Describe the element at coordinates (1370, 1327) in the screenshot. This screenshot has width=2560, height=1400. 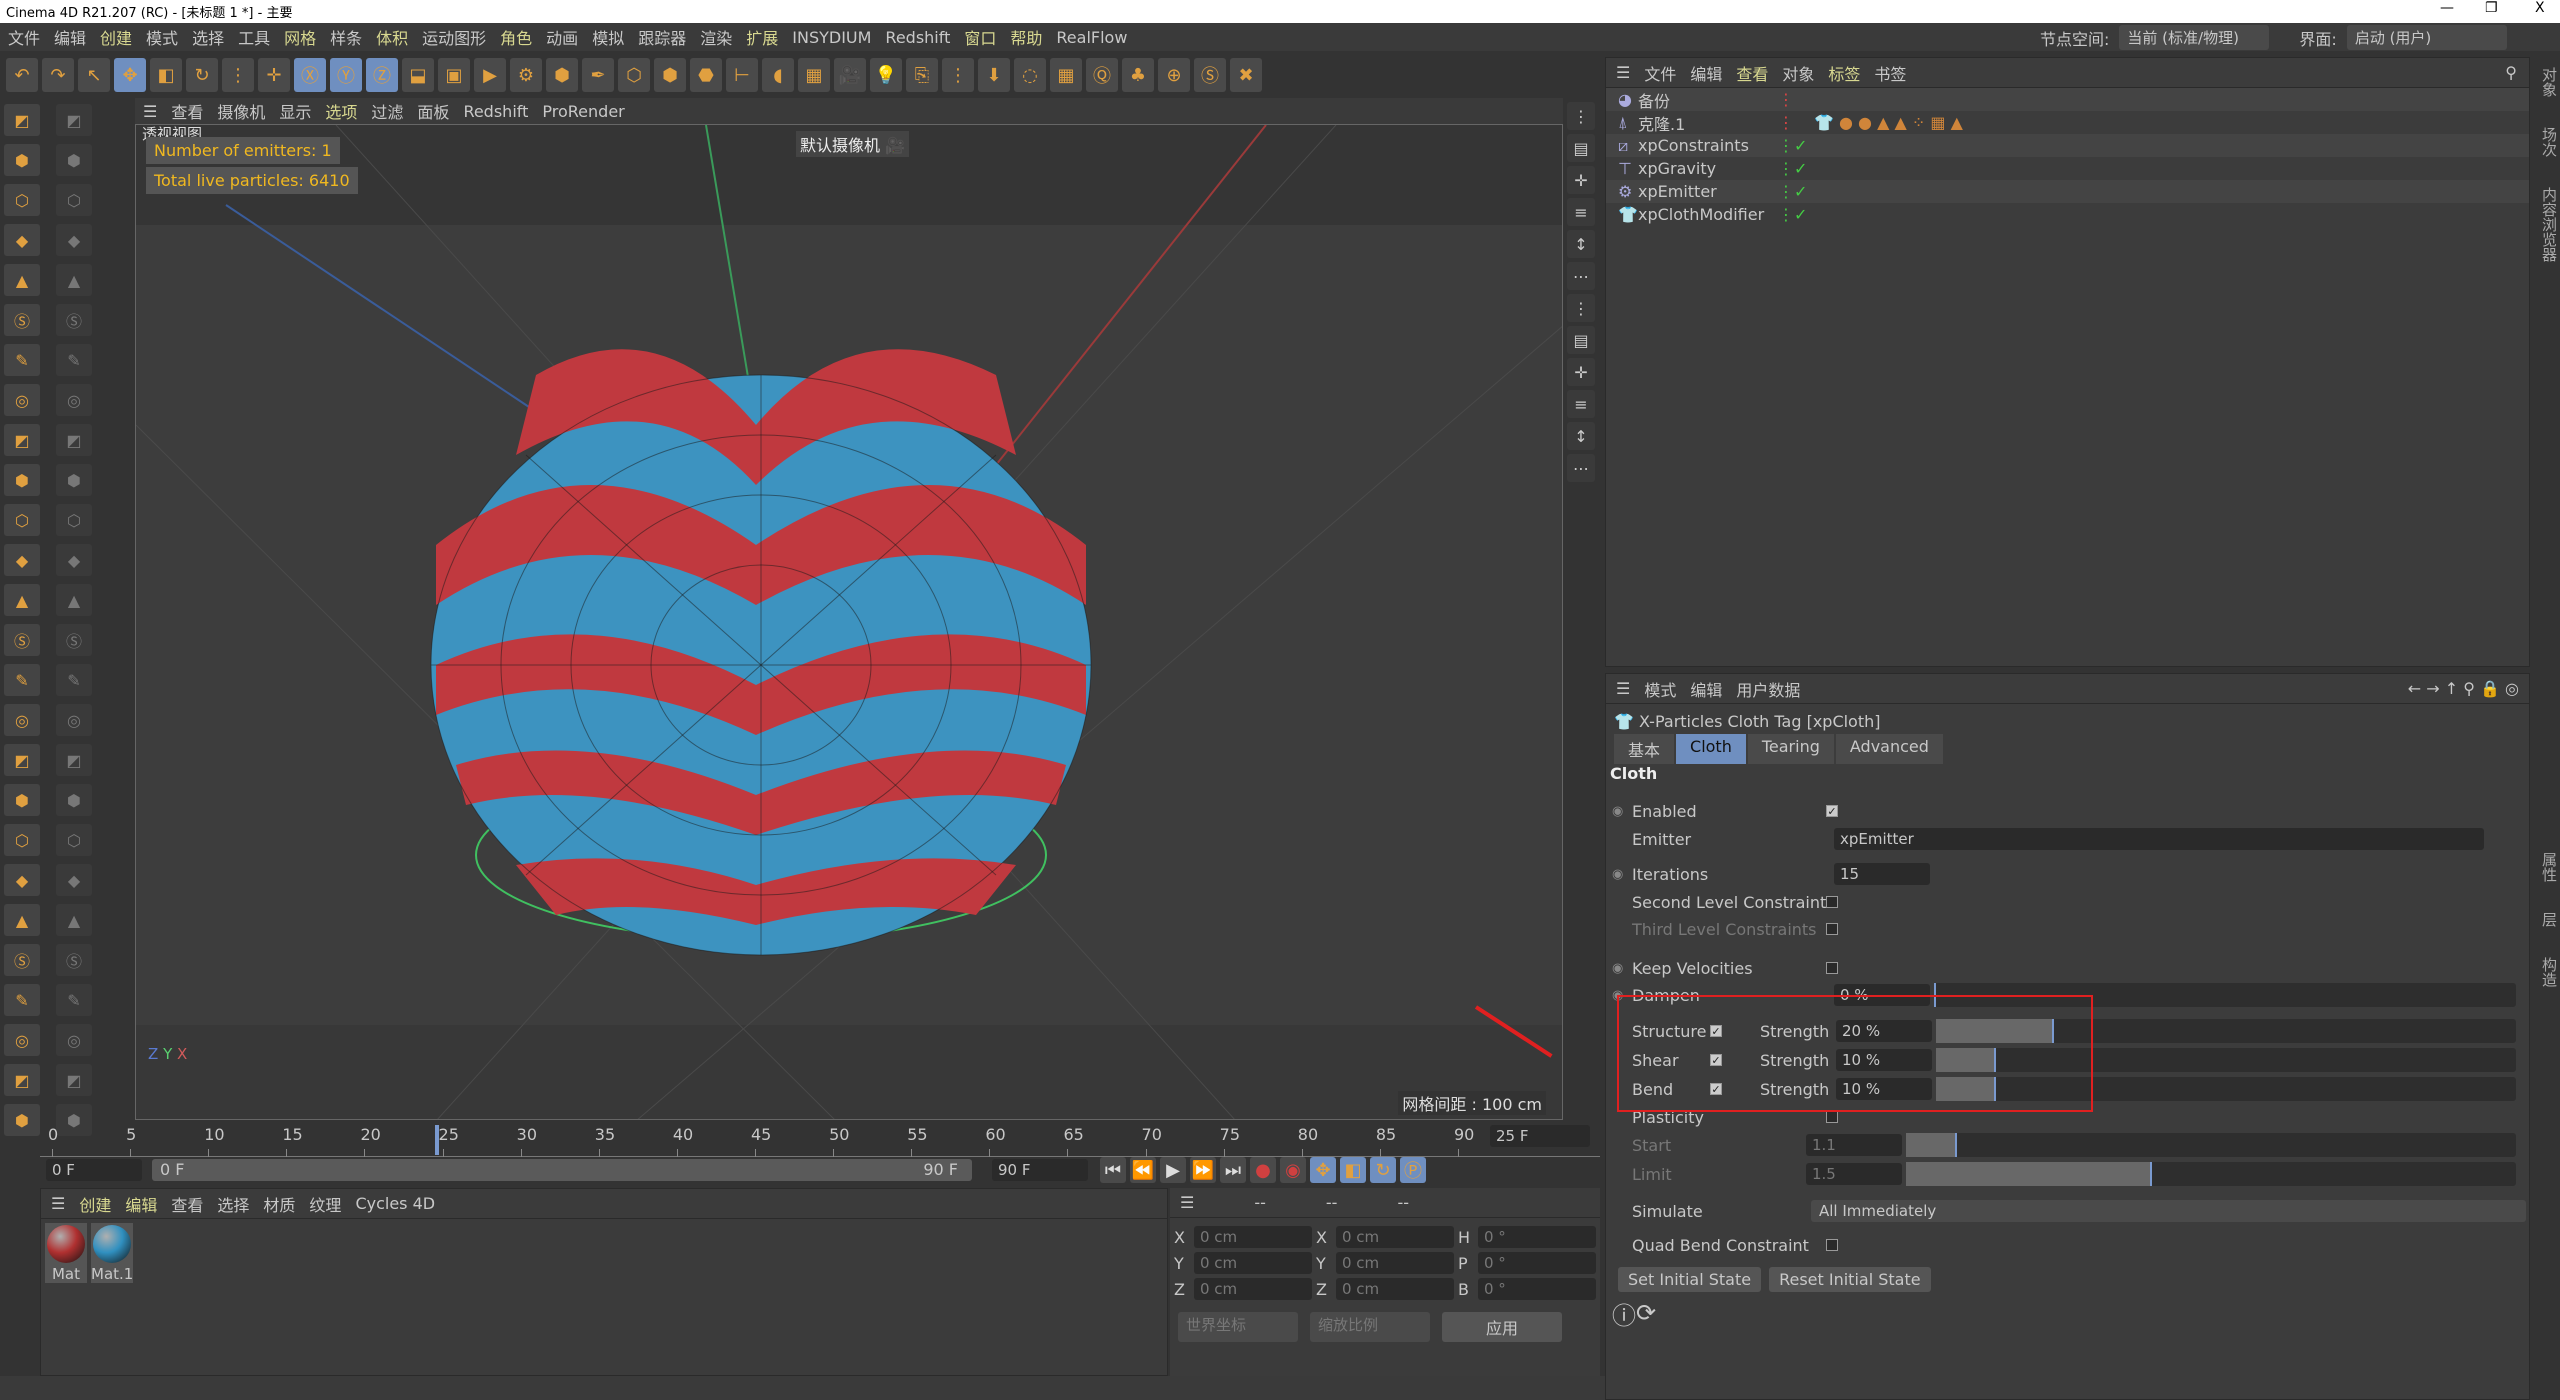
I see `scale-dropdown: 缩放比例` at that location.